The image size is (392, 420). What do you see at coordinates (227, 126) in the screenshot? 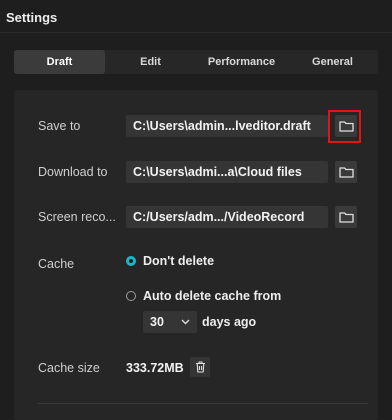
I see `save-to-path-field: C:\Users\admin...lveditor.draft` at bounding box center [227, 126].